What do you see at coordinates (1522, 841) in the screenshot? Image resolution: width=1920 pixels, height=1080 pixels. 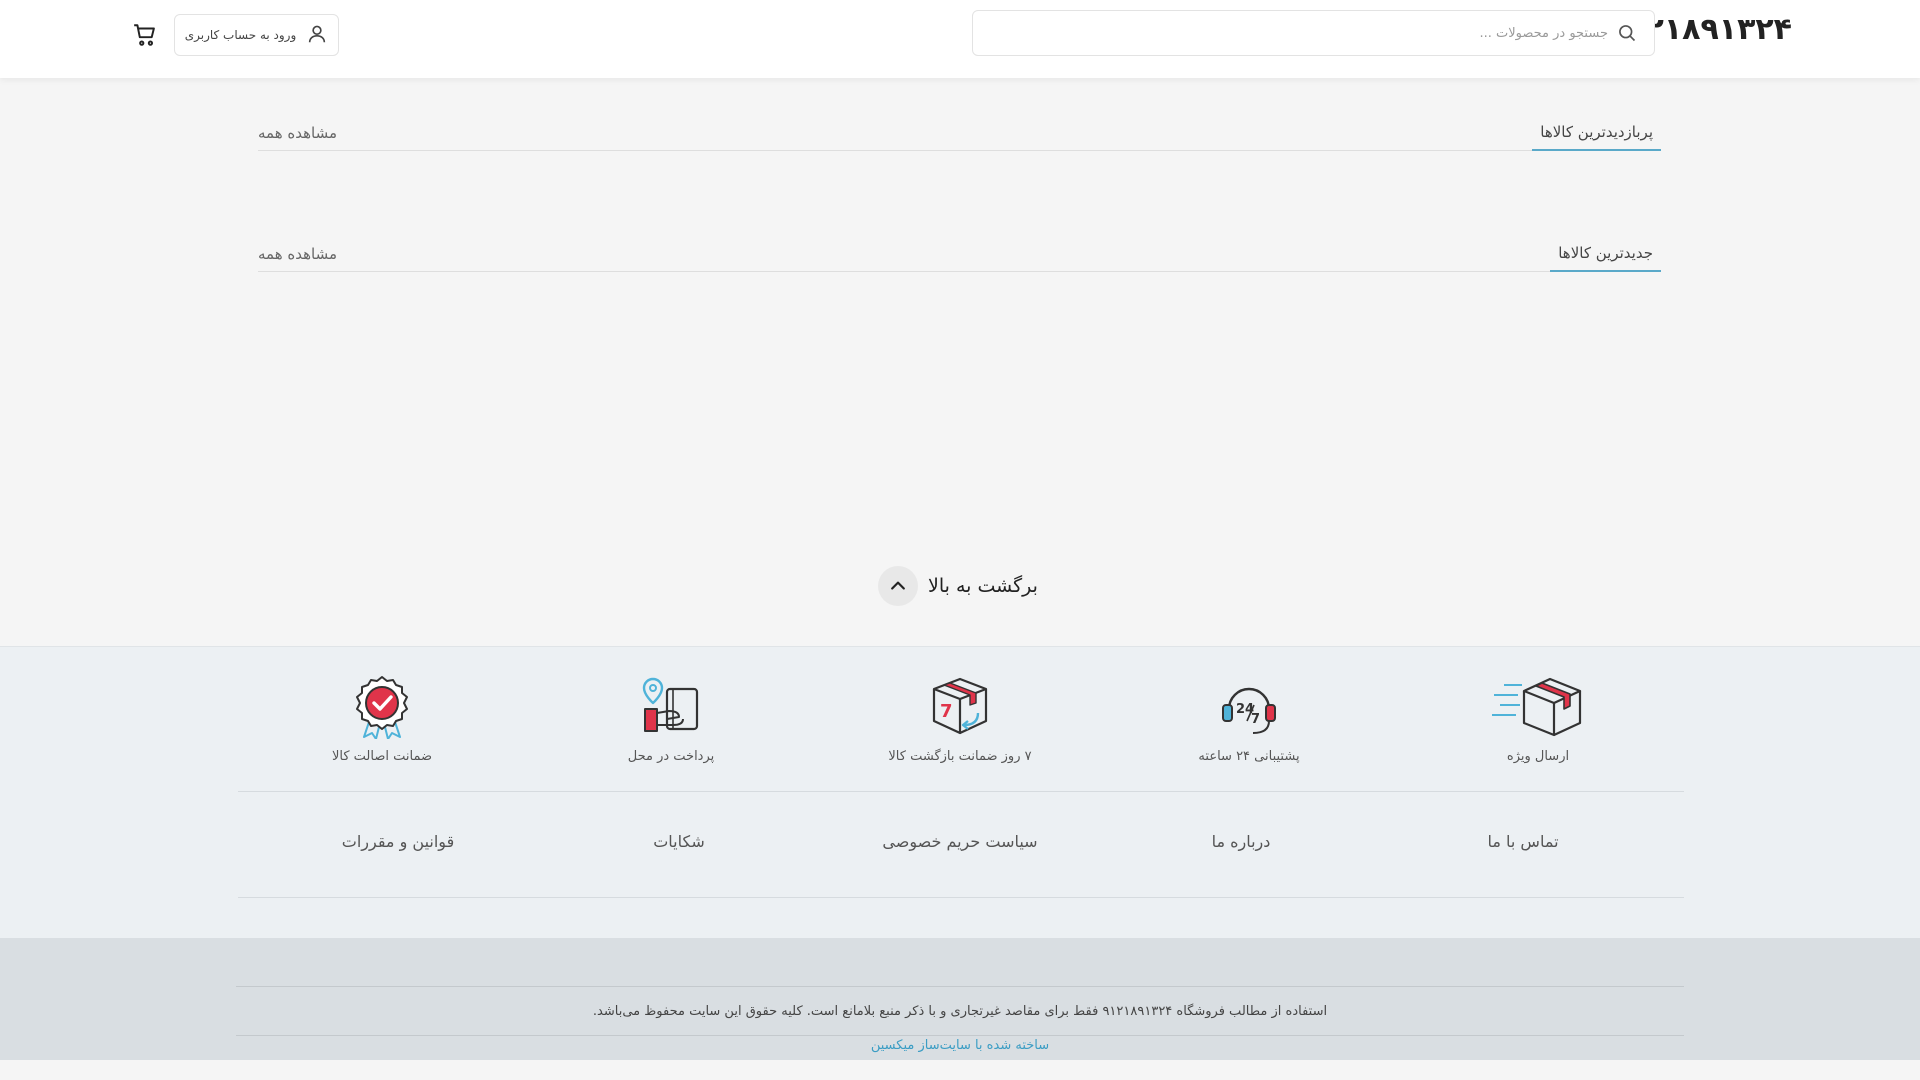 I see `footer-link-contact: تماس با ما` at bounding box center [1522, 841].